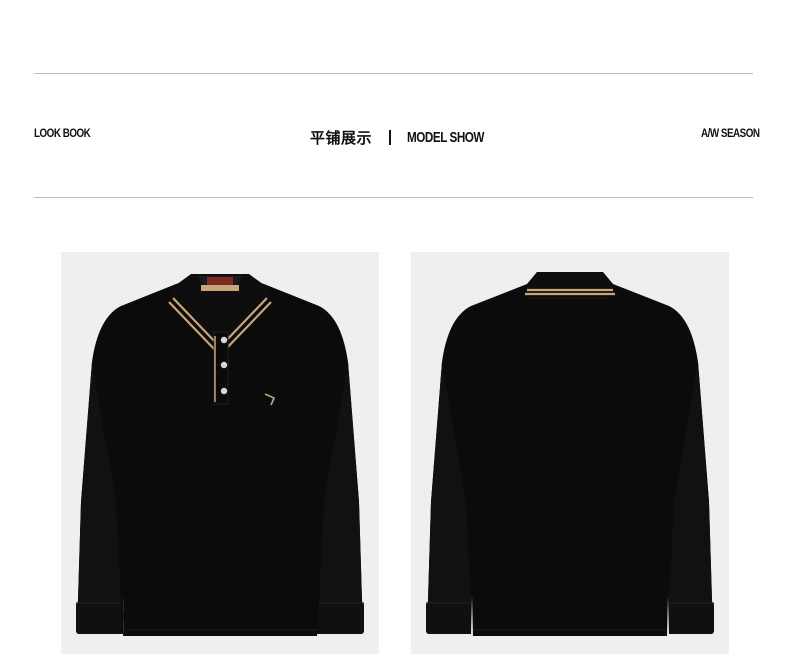 The height and width of the screenshot is (663, 790). What do you see at coordinates (393, 197) in the screenshot?
I see `bottom-divider-line` at bounding box center [393, 197].